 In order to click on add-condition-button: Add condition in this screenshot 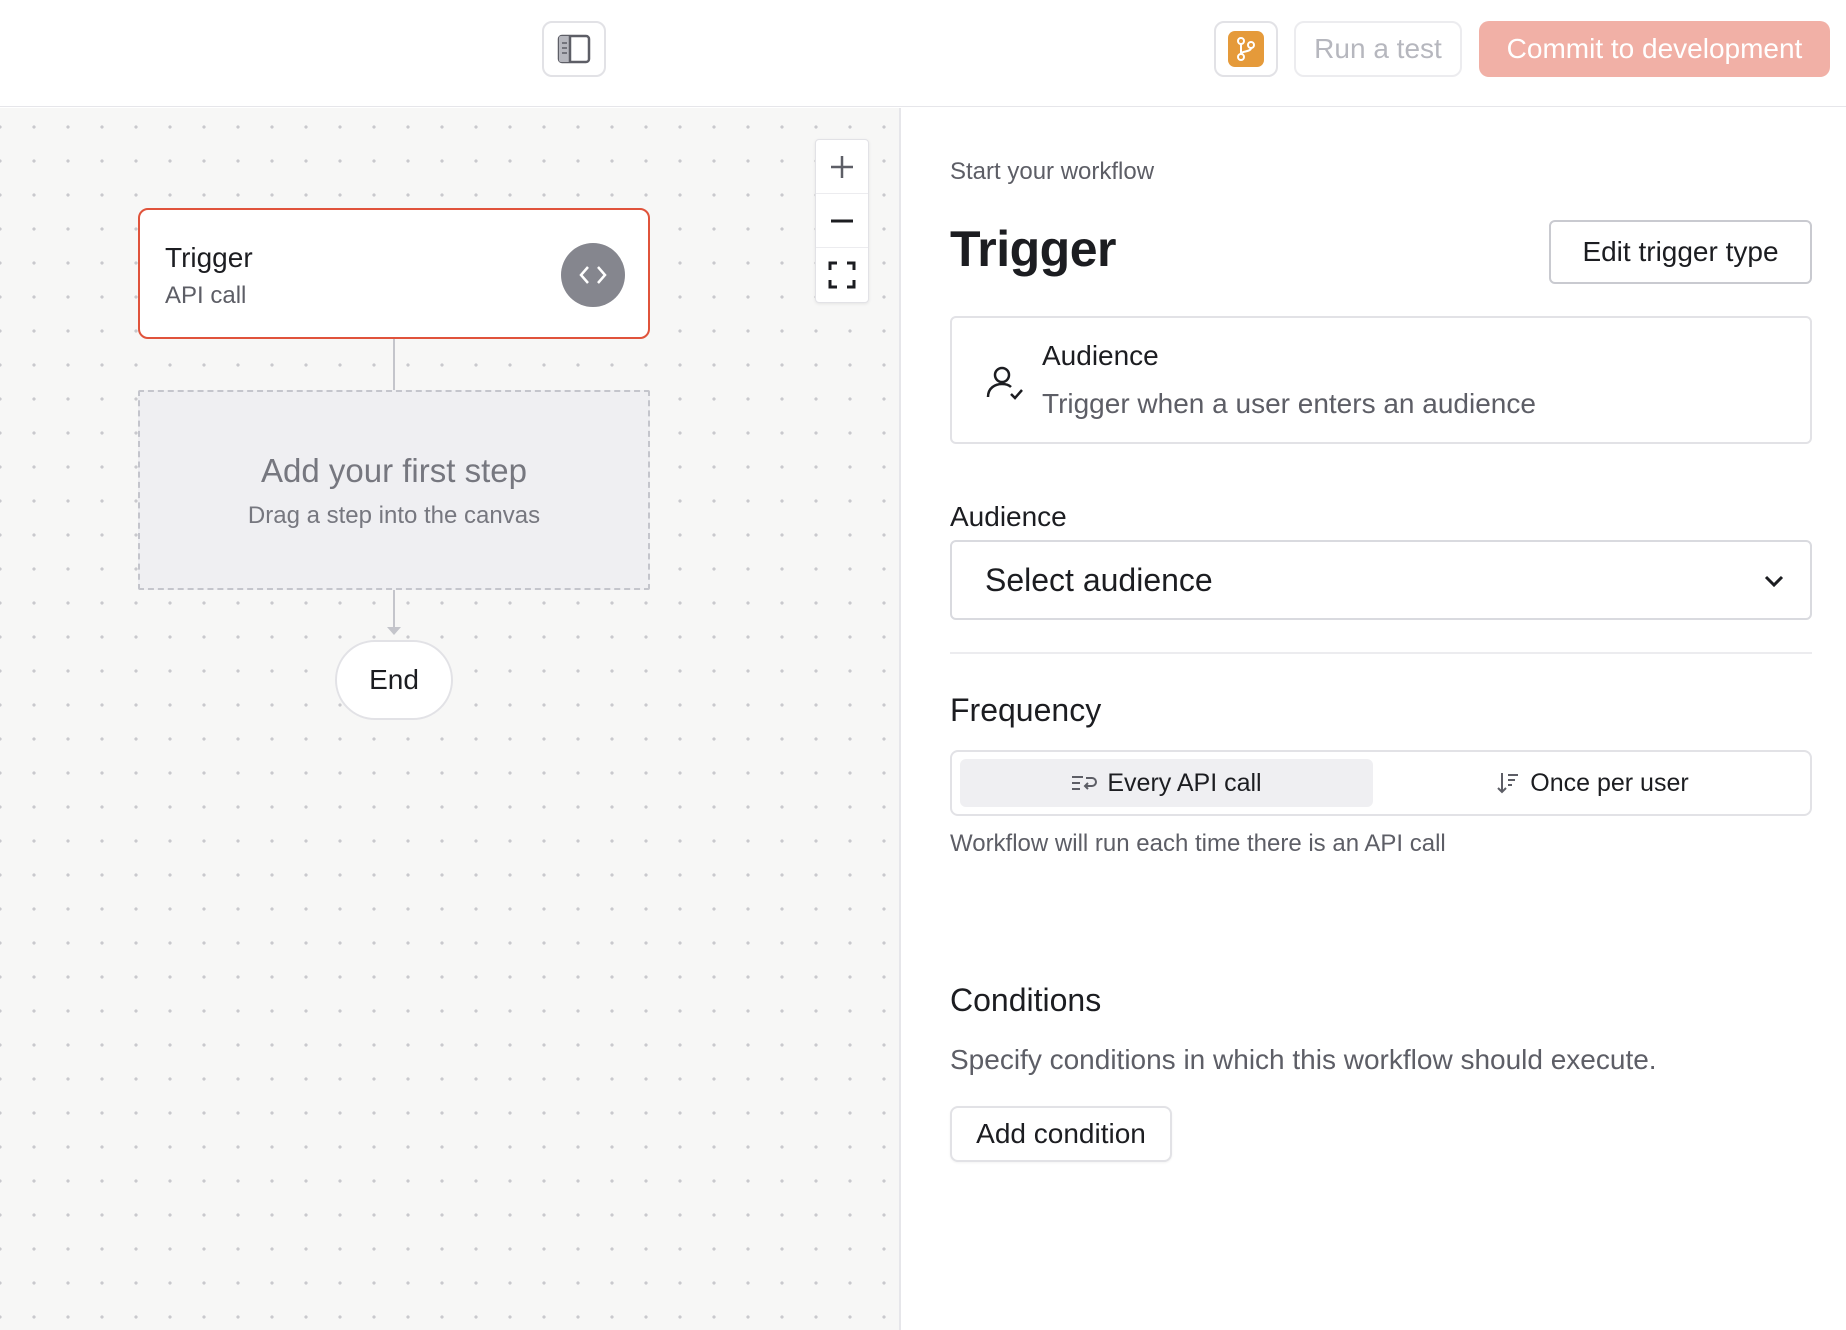, I will do `click(1061, 1134)`.